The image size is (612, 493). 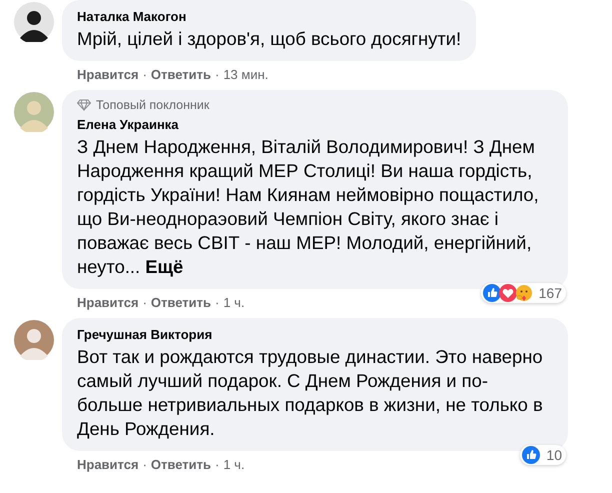 I want to click on timestamp: 13 мин., so click(x=245, y=74).